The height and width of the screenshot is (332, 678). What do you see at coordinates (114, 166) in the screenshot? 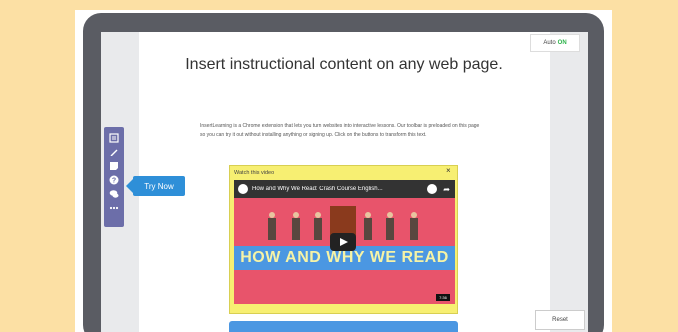
I see `note-icon` at bounding box center [114, 166].